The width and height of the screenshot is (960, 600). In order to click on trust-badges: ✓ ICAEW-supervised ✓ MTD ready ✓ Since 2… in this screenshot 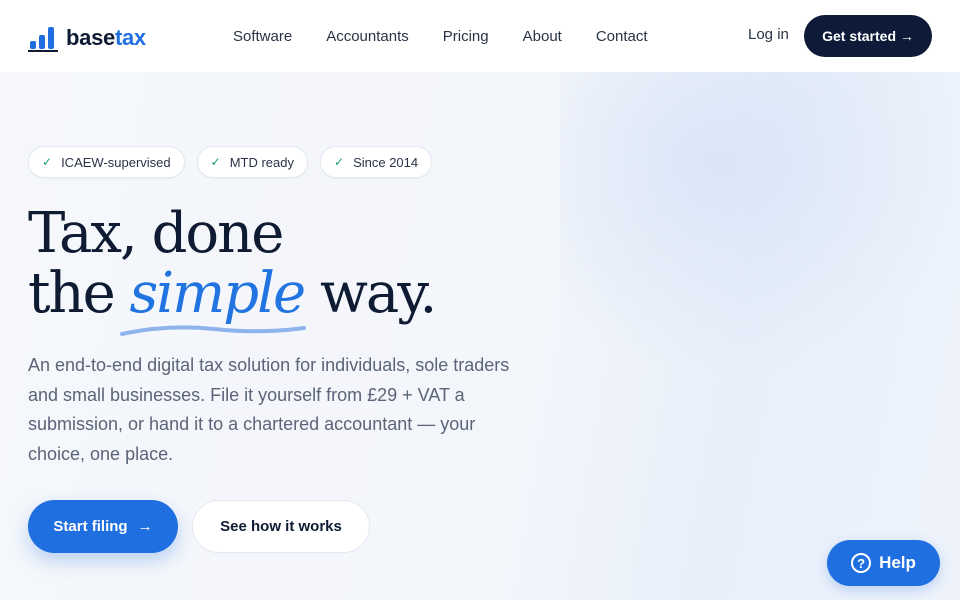, I will do `click(236, 162)`.